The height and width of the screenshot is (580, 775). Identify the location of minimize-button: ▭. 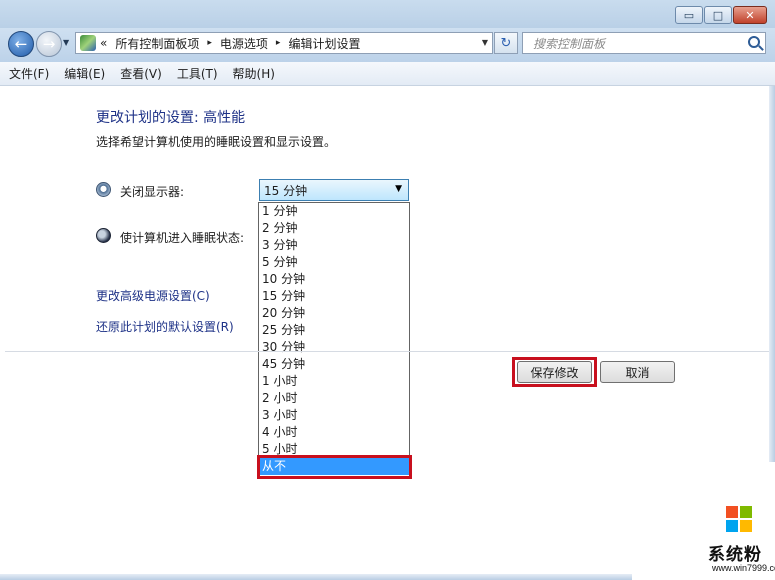
(689, 15).